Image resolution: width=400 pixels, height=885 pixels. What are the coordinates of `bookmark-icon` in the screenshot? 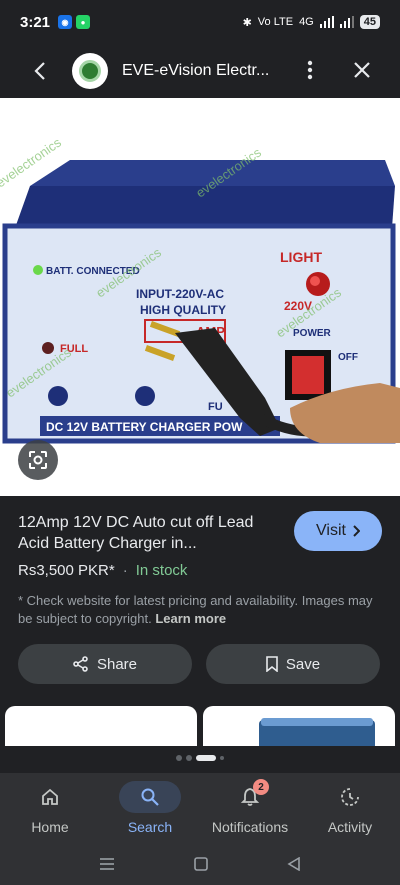 It's located at (272, 664).